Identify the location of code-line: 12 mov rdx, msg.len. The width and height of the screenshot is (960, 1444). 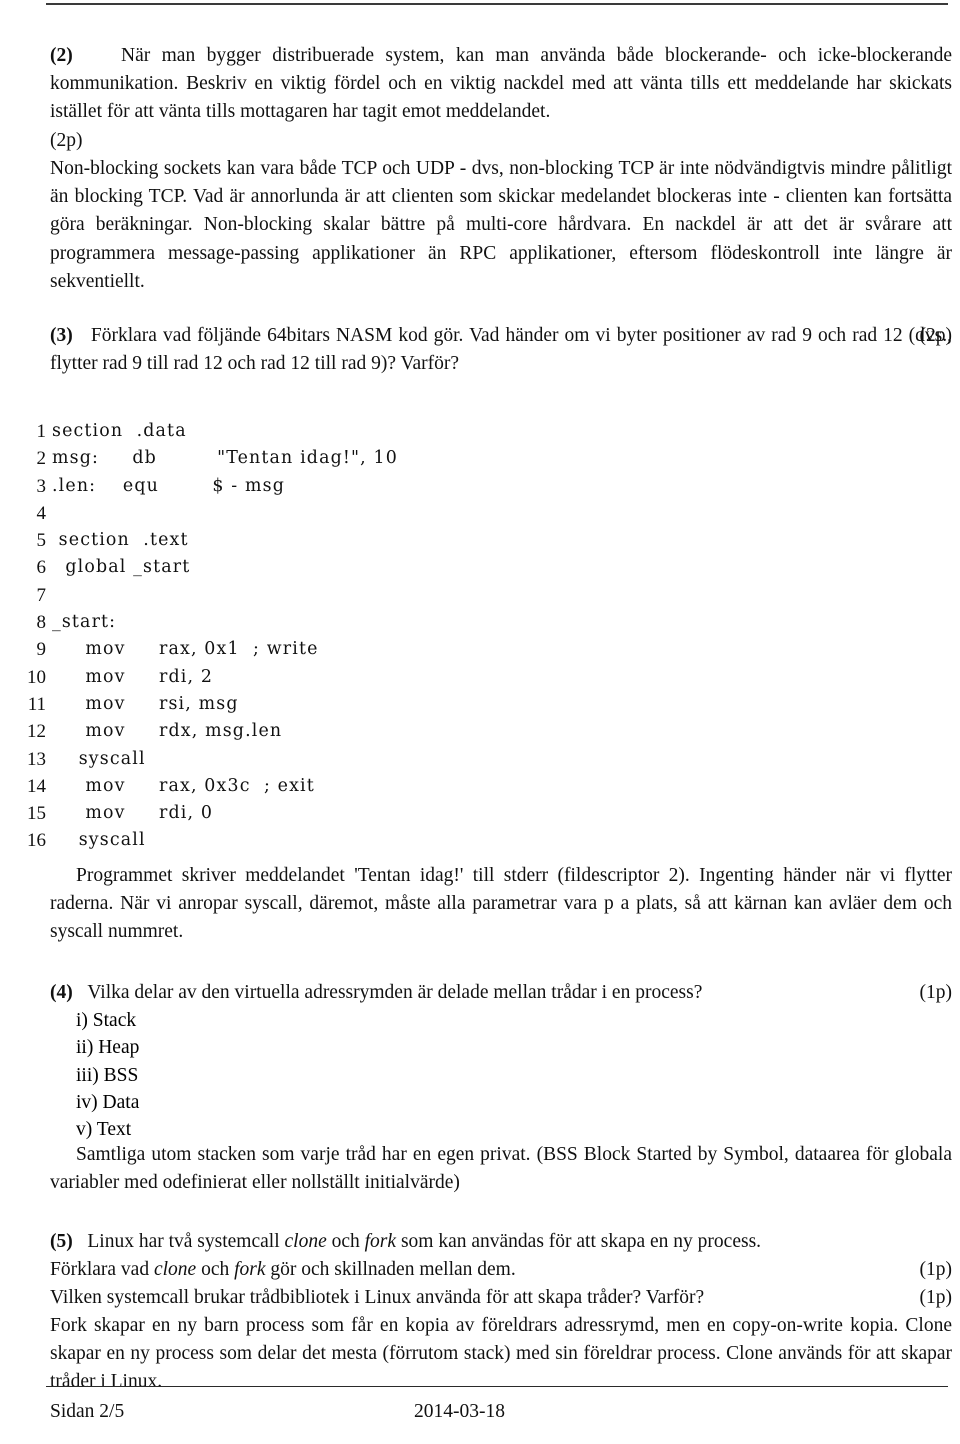
(480, 731).